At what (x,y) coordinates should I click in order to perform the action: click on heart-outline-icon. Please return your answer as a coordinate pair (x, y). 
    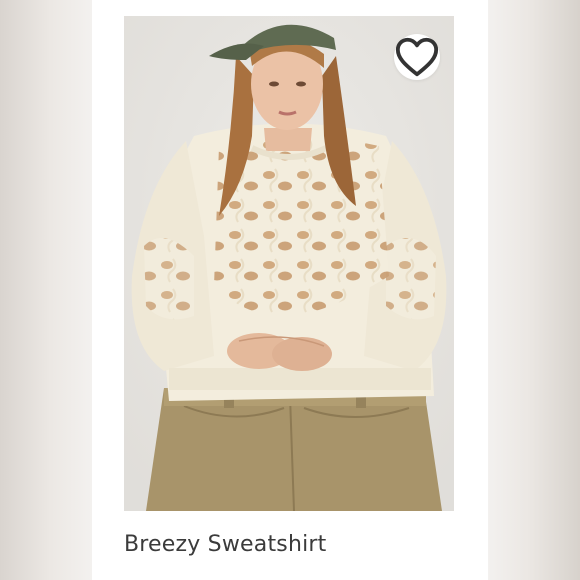
    Looking at the image, I should click on (417, 57).